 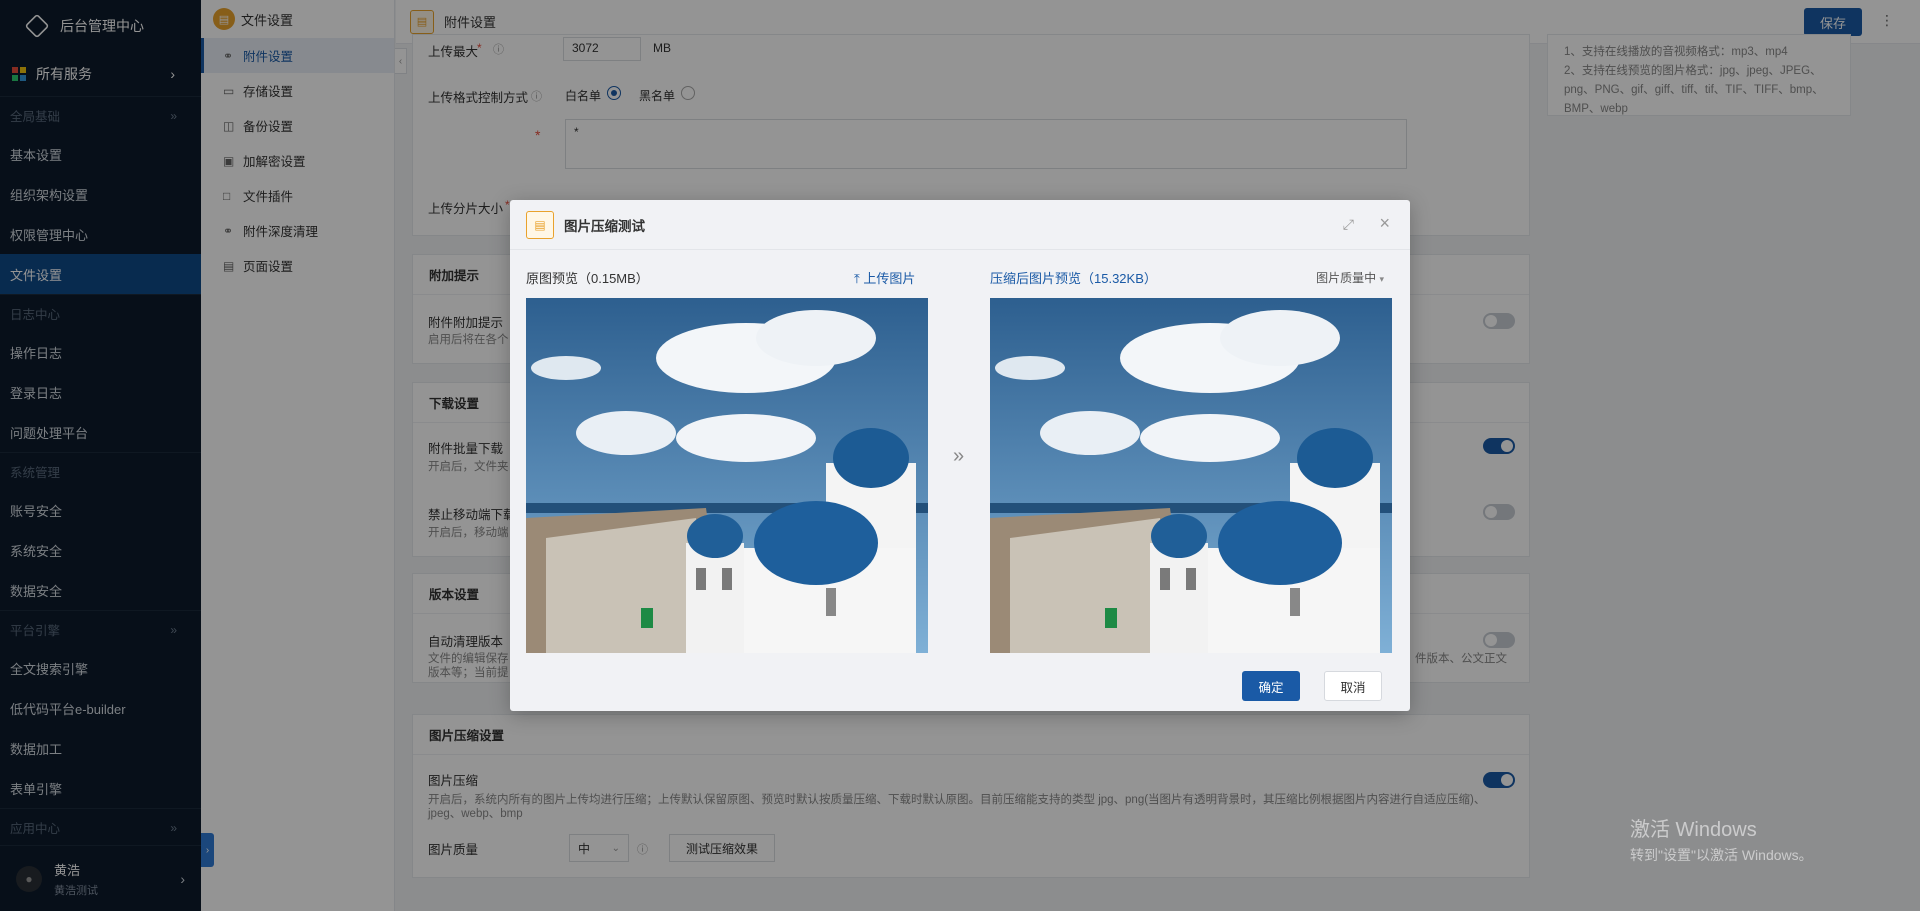 What do you see at coordinates (1384, 223) in the screenshot?
I see `close-icon: ×` at bounding box center [1384, 223].